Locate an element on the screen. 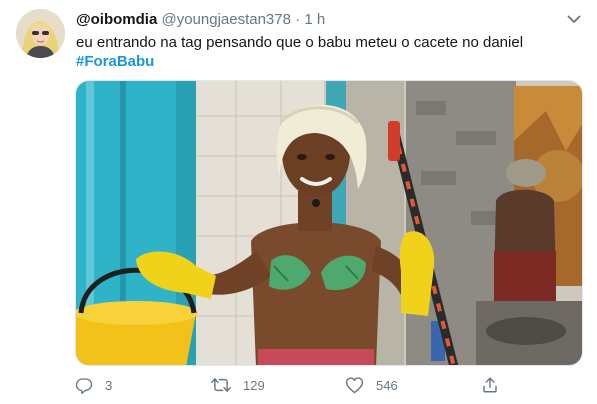  heart-icon is located at coordinates (354, 385).